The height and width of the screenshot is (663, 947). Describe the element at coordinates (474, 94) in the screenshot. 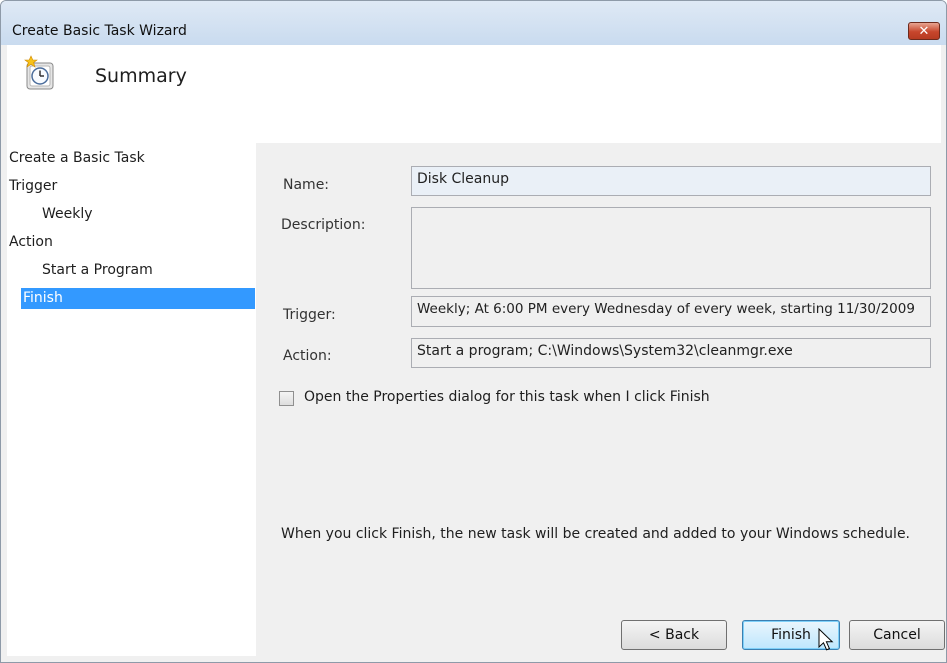

I see `wizard-header: Summary` at that location.